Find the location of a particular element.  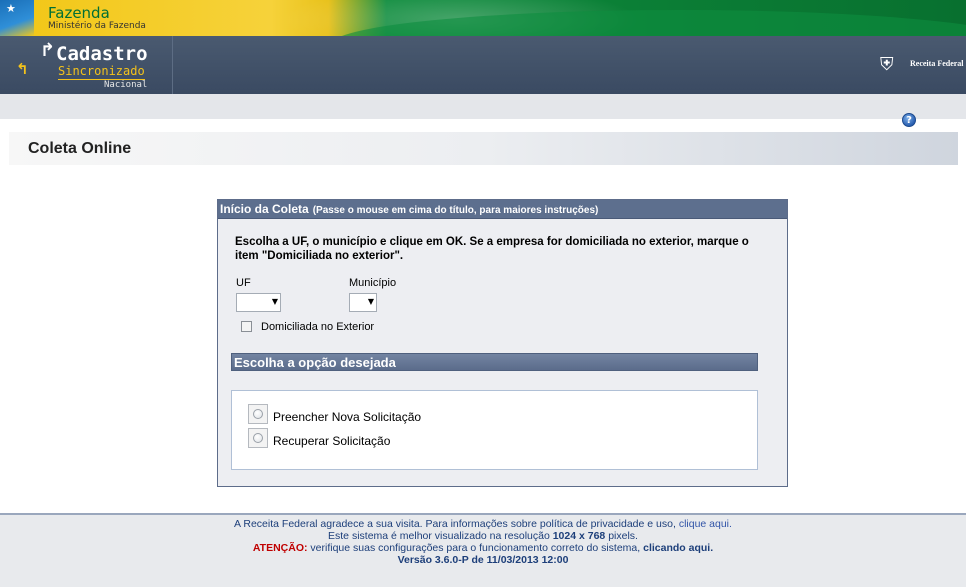

recuperar-solicitacao-radio is located at coordinates (258, 438).